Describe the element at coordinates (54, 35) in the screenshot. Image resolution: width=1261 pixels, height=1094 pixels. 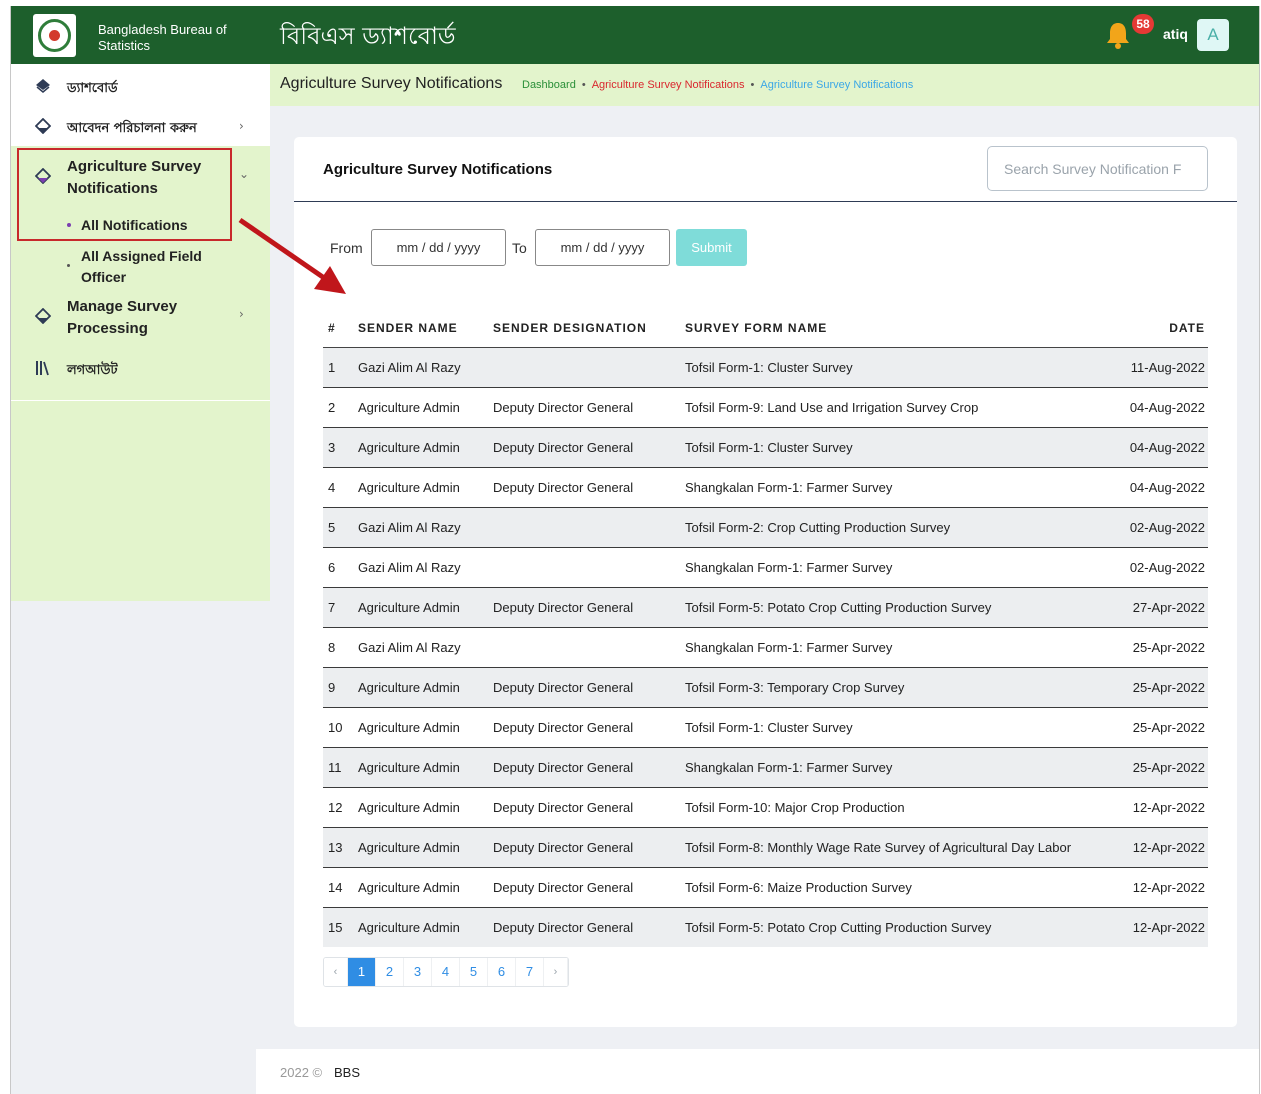
I see `bbs-logo-icon` at that location.